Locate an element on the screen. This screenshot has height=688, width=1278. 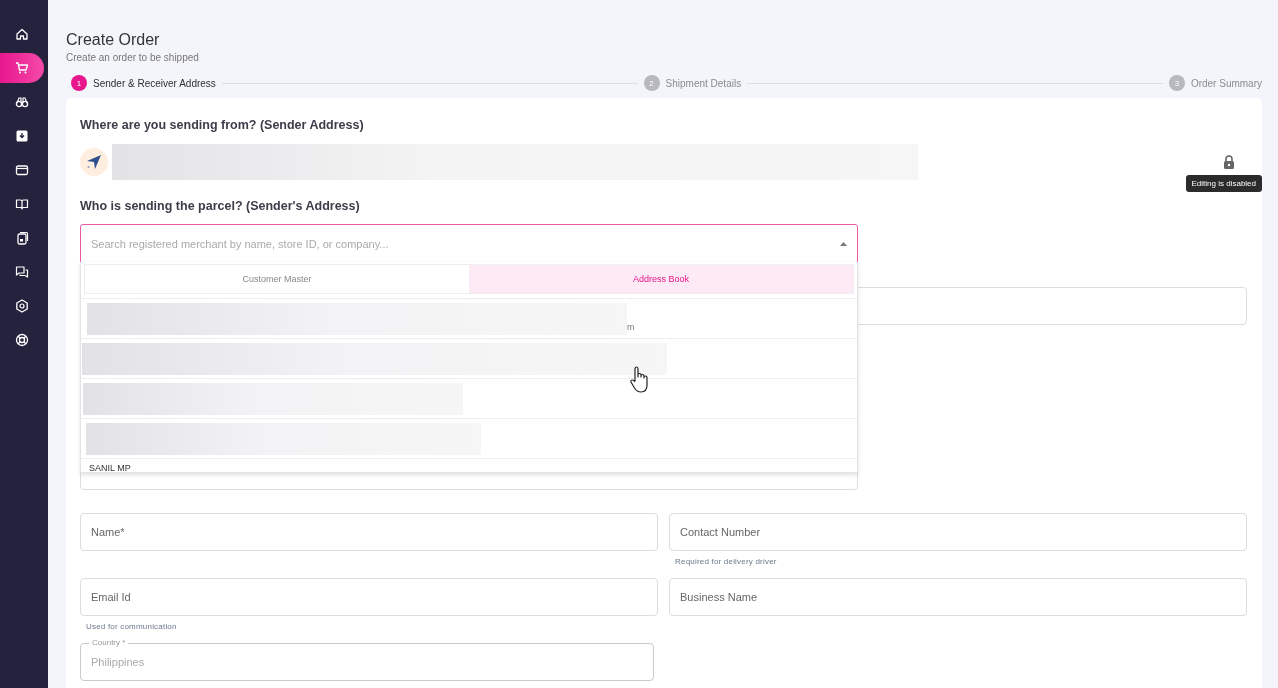
chat-icon is located at coordinates (22, 272).